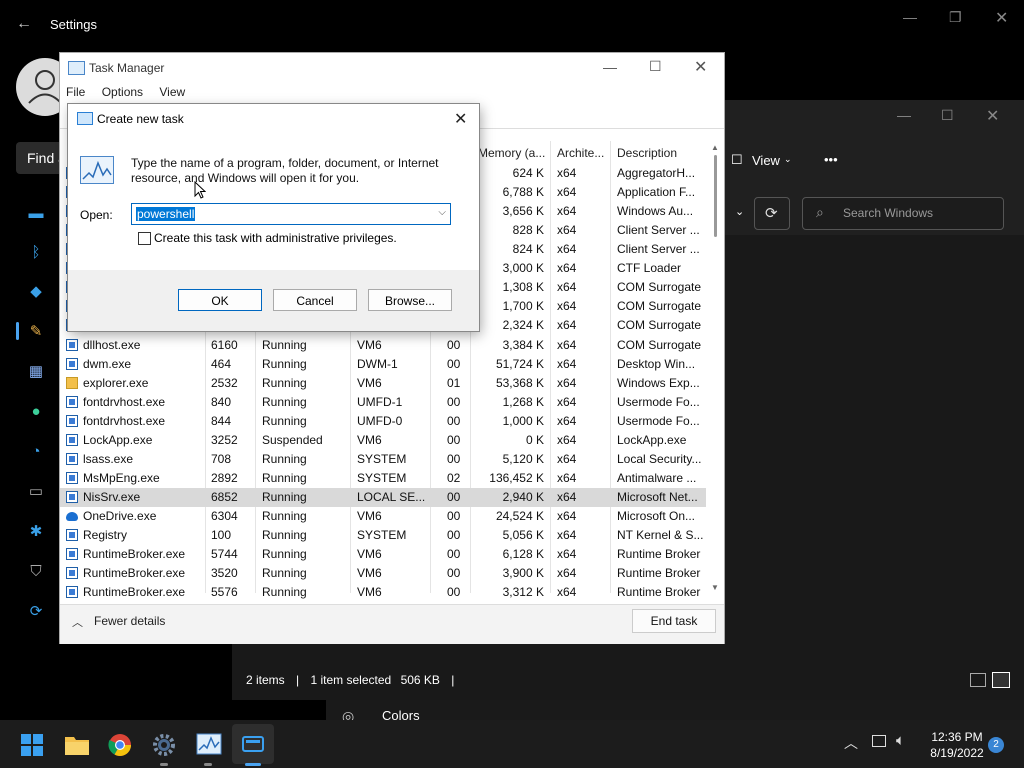 This screenshot has height=768, width=1024. What do you see at coordinates (96, 215) in the screenshot?
I see `open-label: Open:` at bounding box center [96, 215].